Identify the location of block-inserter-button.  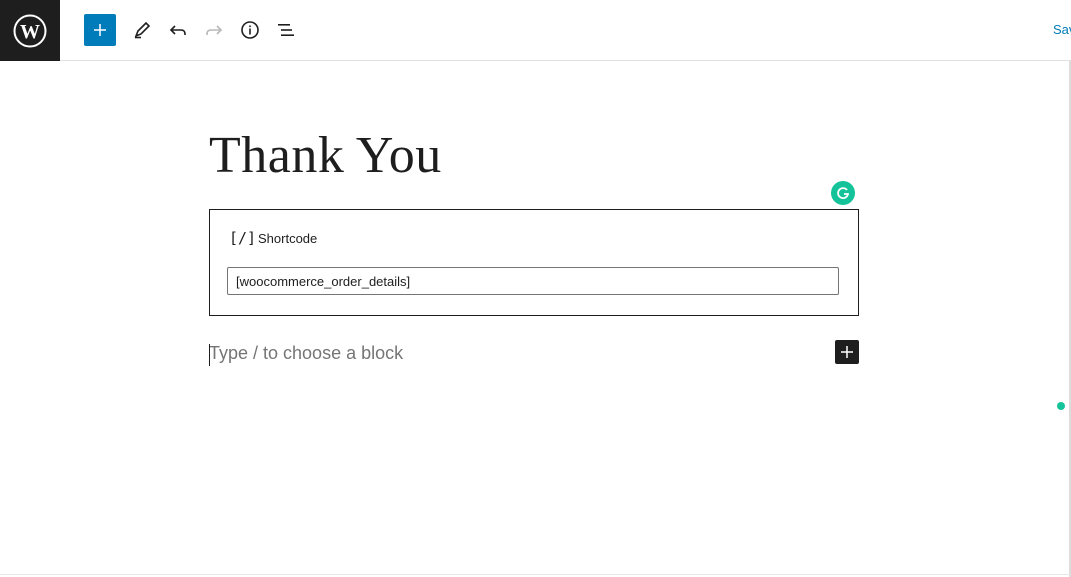
(847, 352).